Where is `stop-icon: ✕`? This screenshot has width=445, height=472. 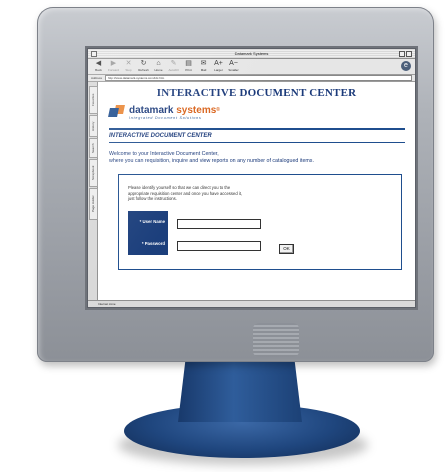 stop-icon: ✕ is located at coordinates (128, 63).